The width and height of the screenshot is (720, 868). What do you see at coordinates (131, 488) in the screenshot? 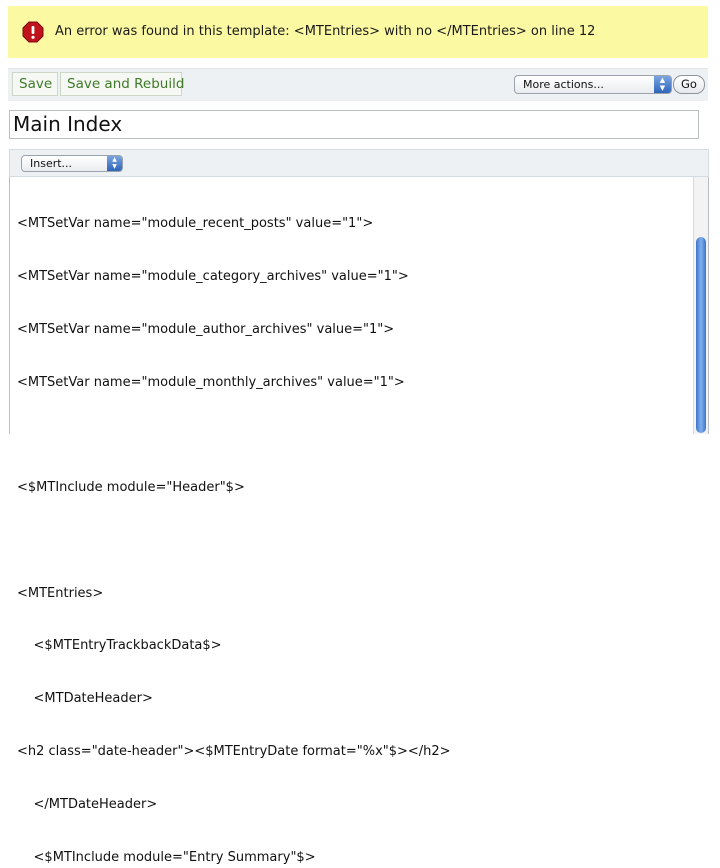
I see `code-line: <$MTInclude module="Header"$>` at bounding box center [131, 488].